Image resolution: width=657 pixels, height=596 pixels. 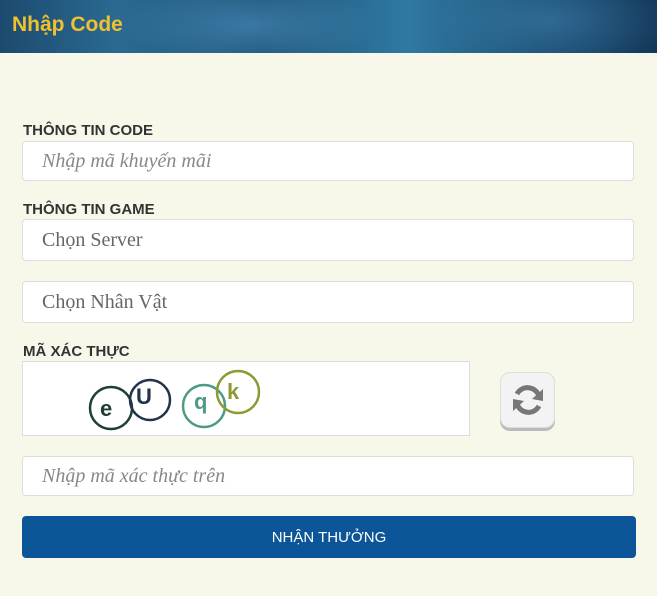 I want to click on captcha-char: U, so click(x=144, y=396).